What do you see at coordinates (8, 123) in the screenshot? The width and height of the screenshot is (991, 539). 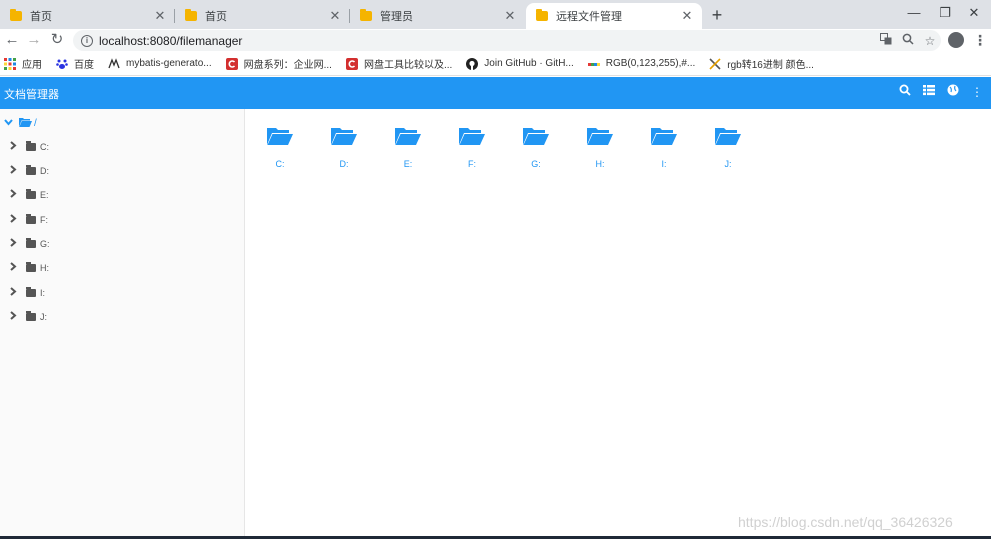 I see `chevron-down-icon` at bounding box center [8, 123].